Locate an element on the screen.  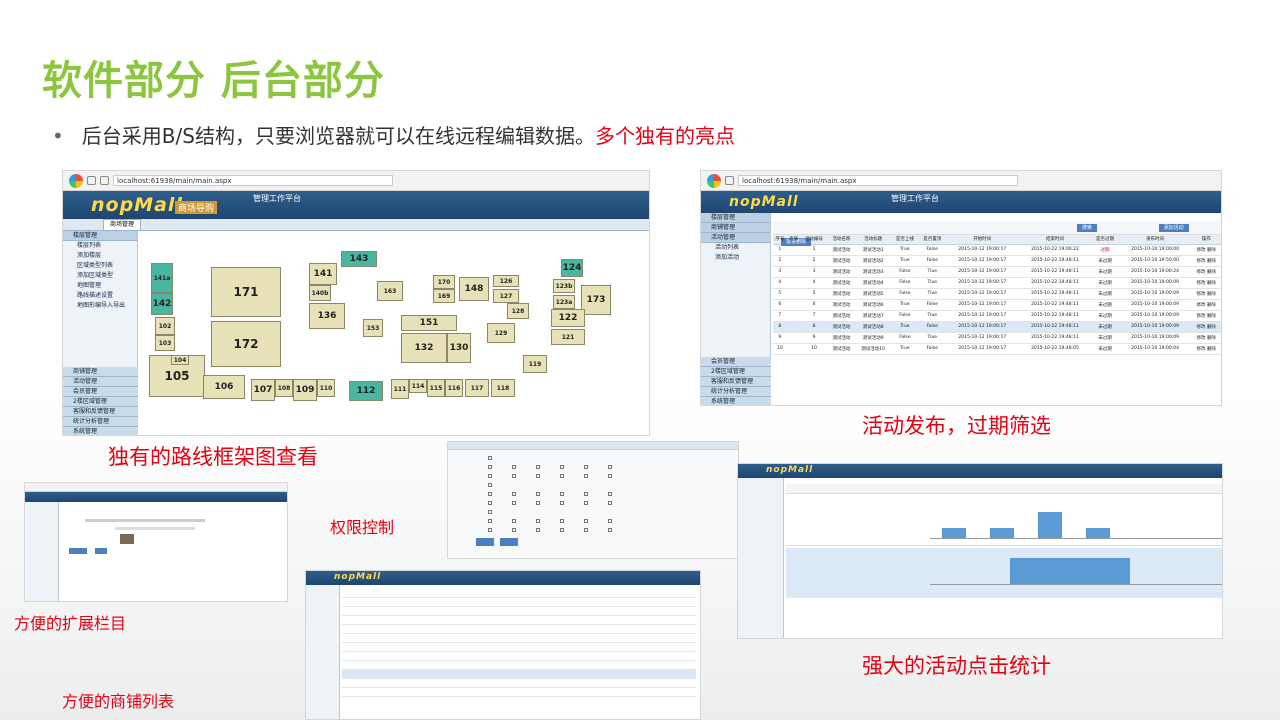
room-163: 163 is located at coordinates (390, 291).